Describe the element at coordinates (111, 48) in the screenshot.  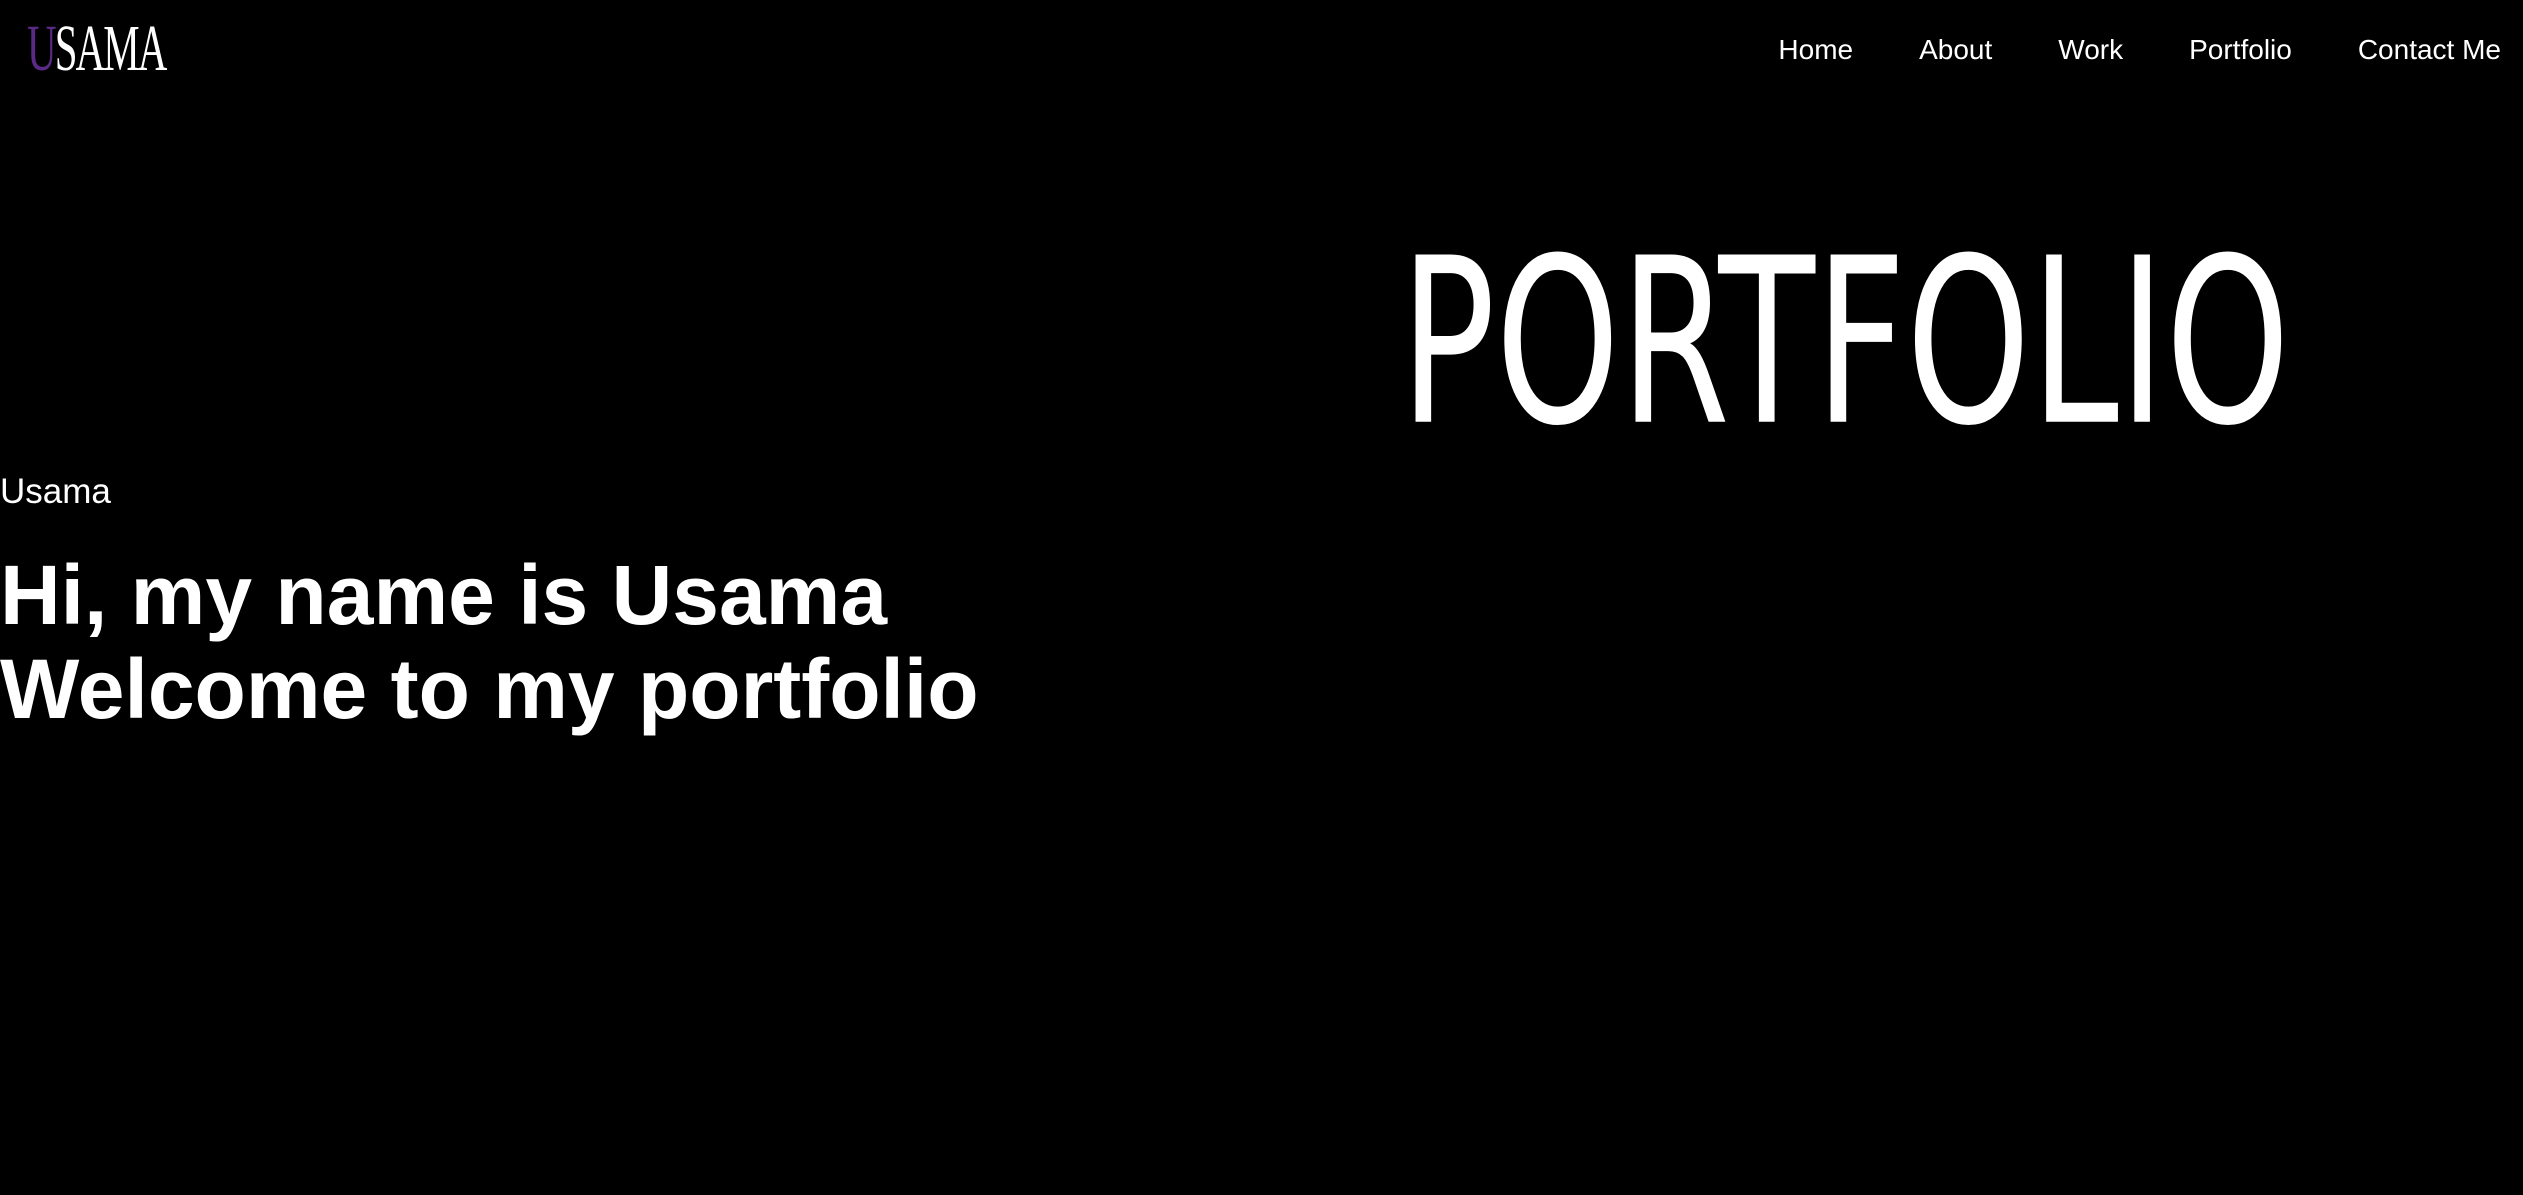
I see `logo-rest: SAMA` at that location.